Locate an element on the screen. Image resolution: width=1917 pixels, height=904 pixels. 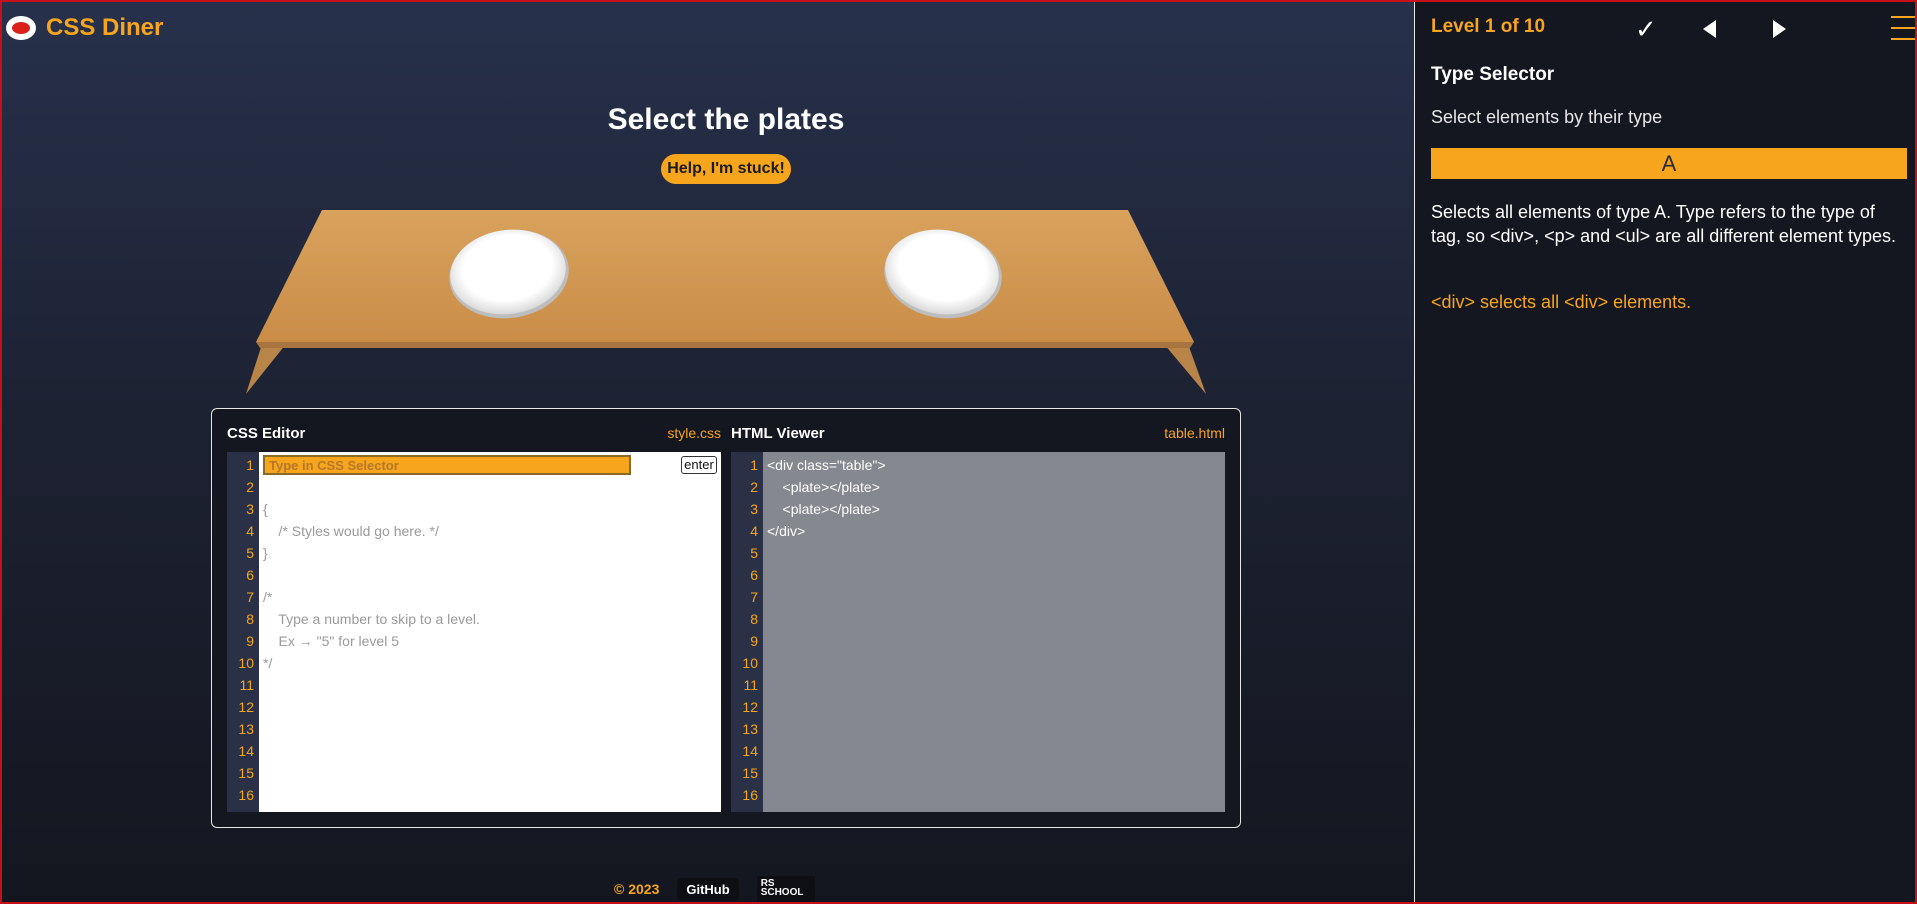
footer: © 2023 GitHub RS SCHOOL is located at coordinates (714, 889).